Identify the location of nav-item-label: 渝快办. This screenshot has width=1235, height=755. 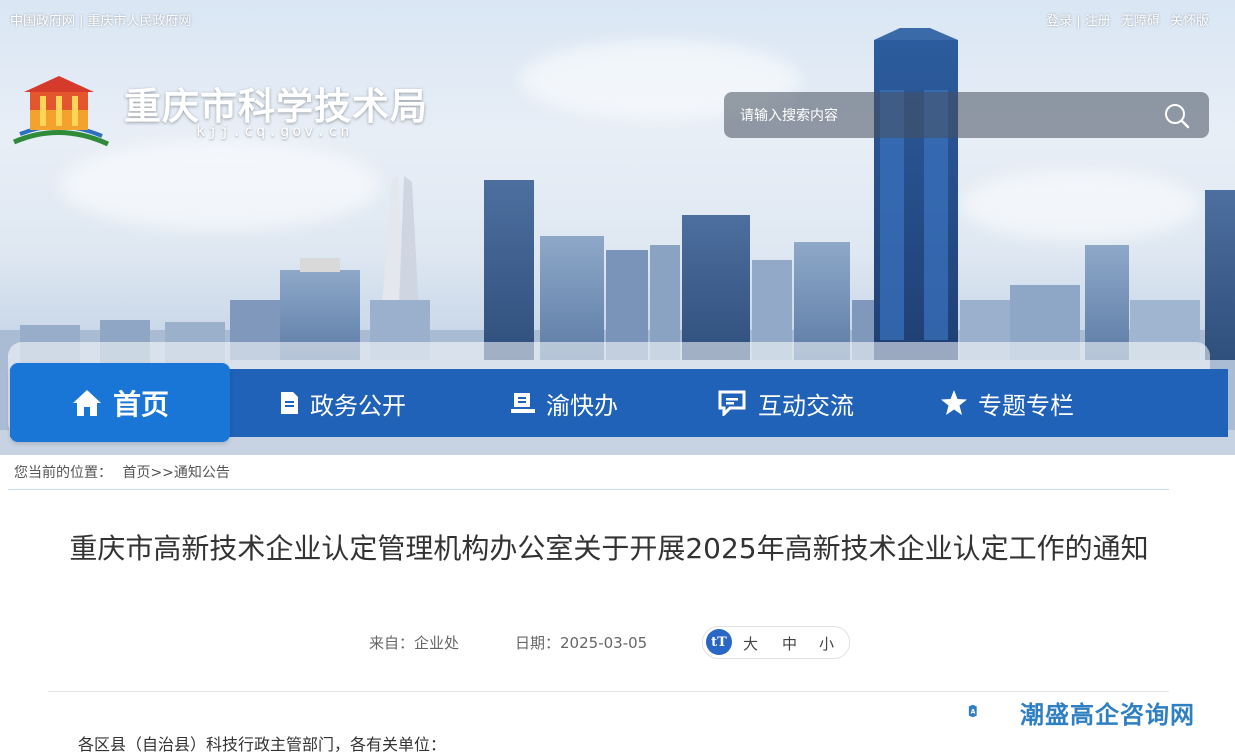
(582, 405).